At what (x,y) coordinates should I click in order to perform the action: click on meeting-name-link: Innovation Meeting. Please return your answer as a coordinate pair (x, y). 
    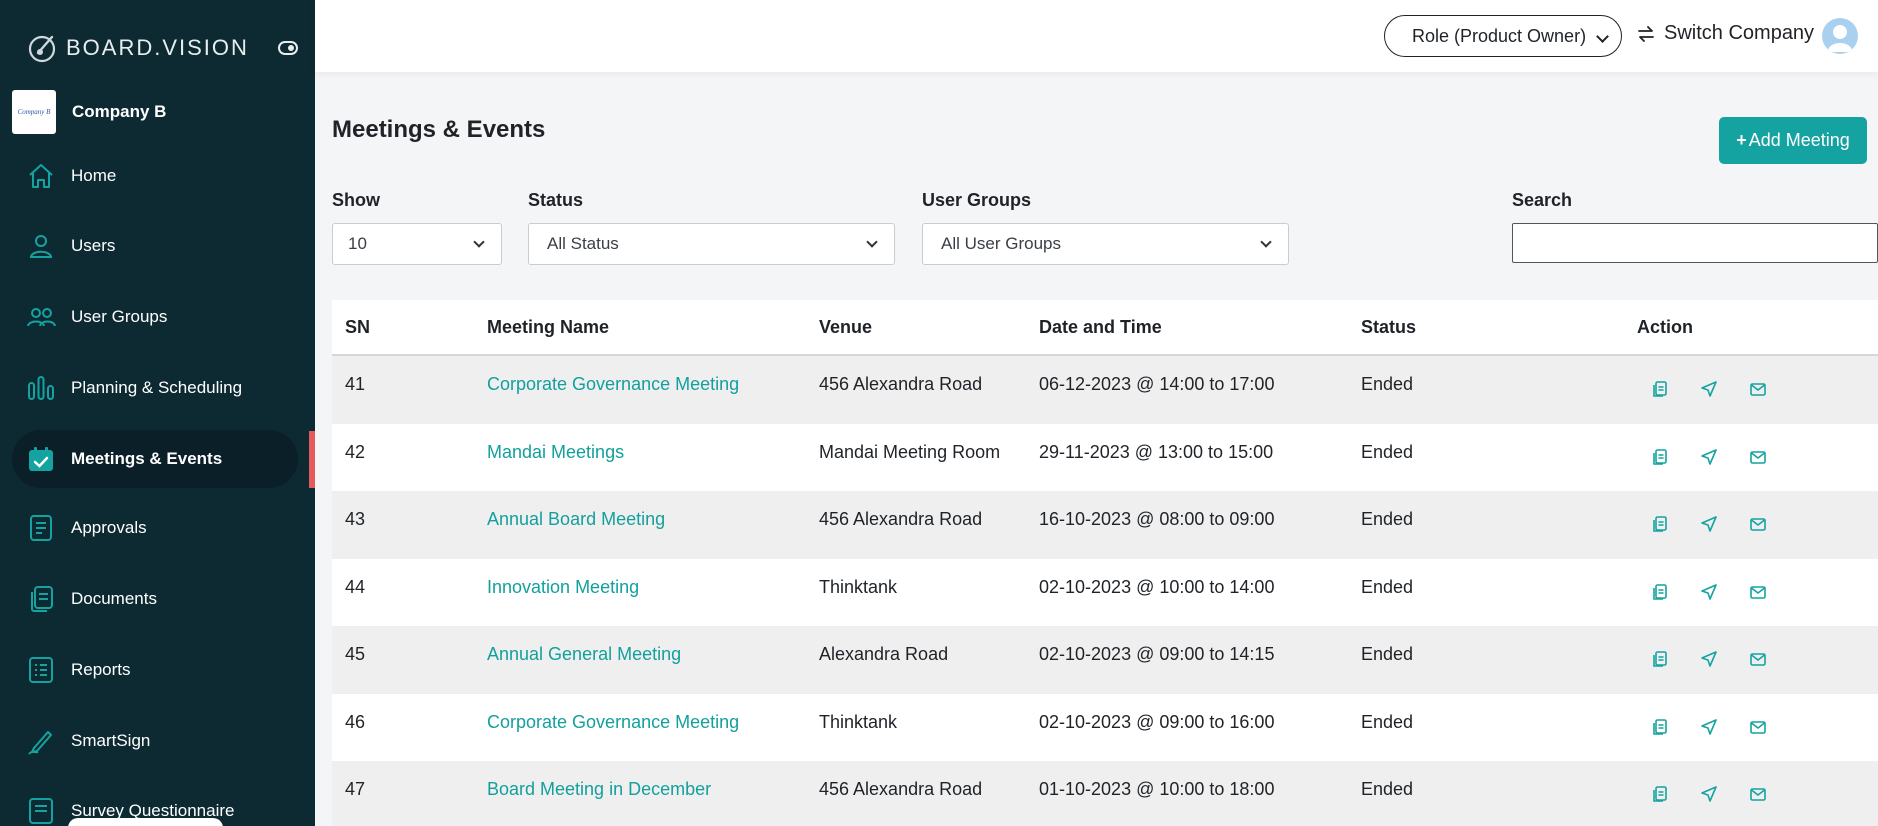
    Looking at the image, I should click on (563, 593).